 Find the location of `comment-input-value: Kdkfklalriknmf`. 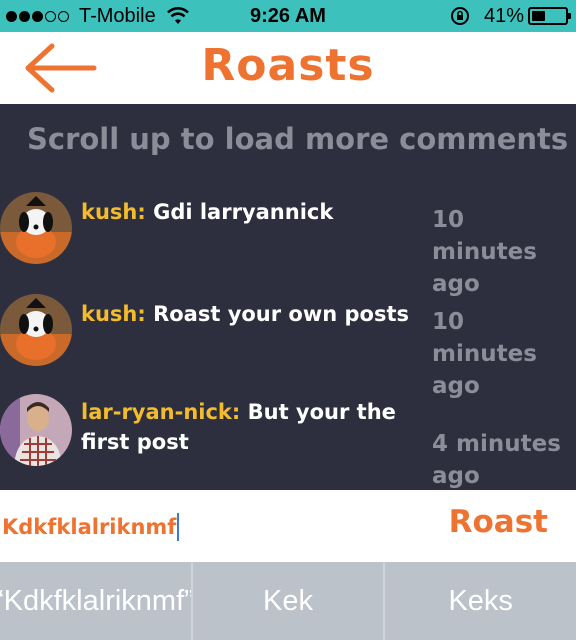

comment-input-value: Kdkfklalriknmf is located at coordinates (89, 527).